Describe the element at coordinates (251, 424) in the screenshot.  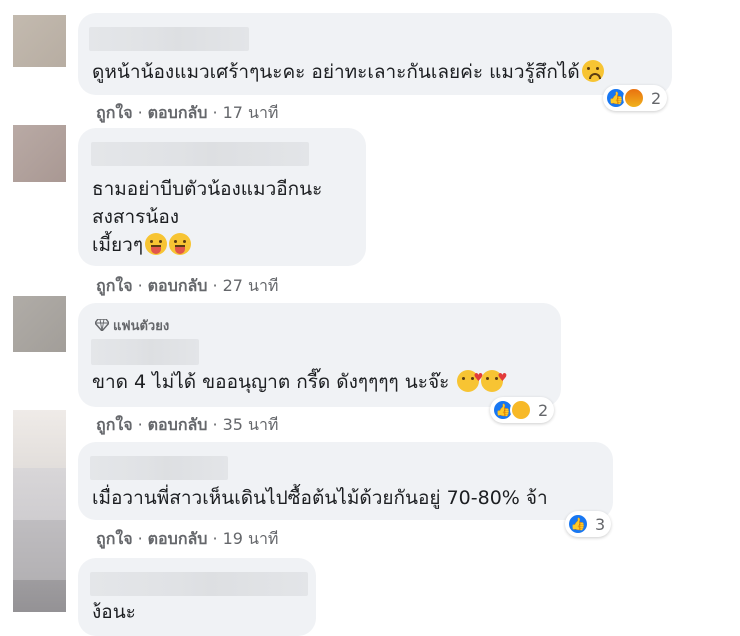
I see `comment-timestamp: 35 นาที` at that location.